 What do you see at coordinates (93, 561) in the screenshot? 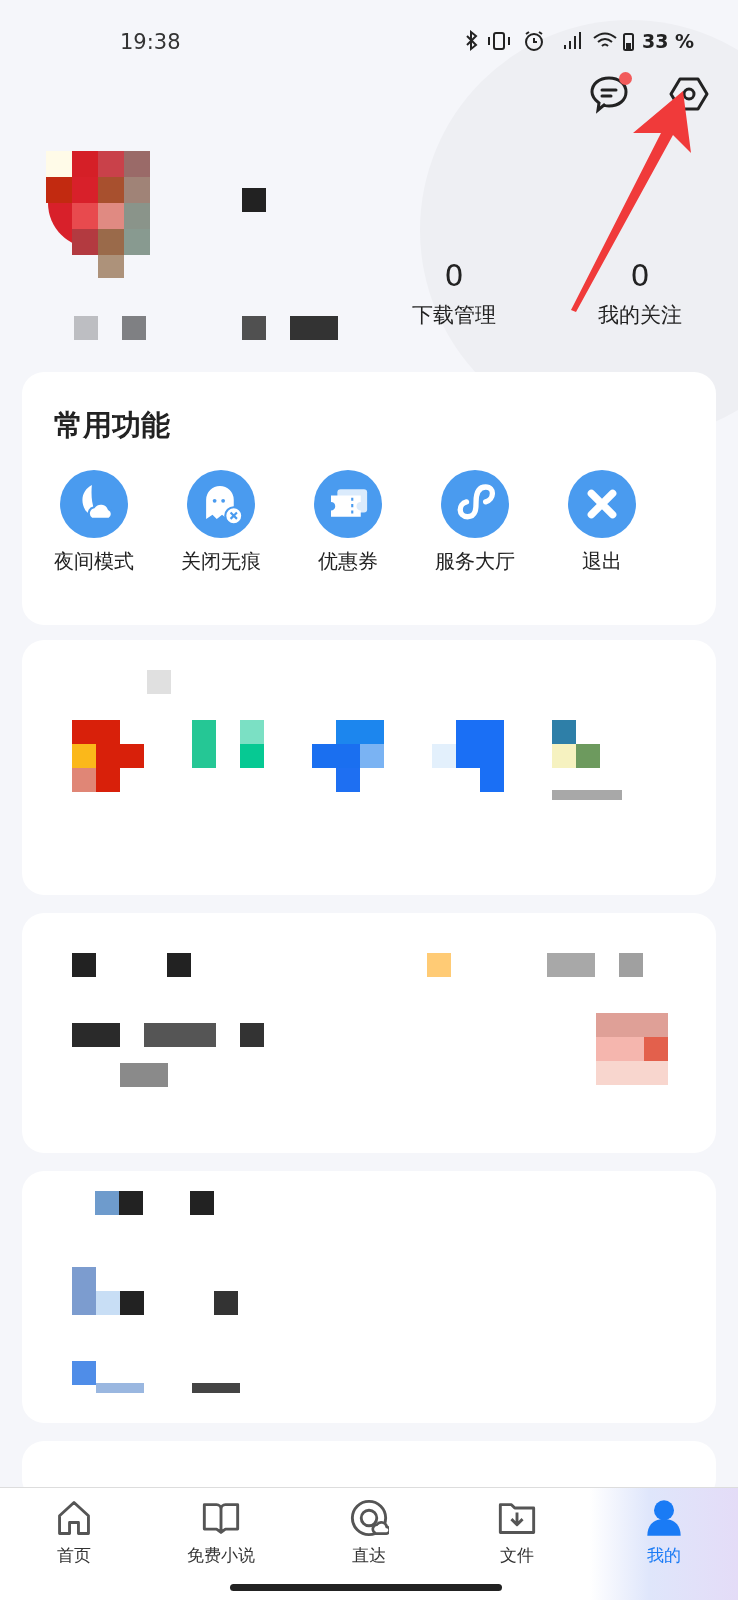
I see `function-label: 夜间模式` at bounding box center [93, 561].